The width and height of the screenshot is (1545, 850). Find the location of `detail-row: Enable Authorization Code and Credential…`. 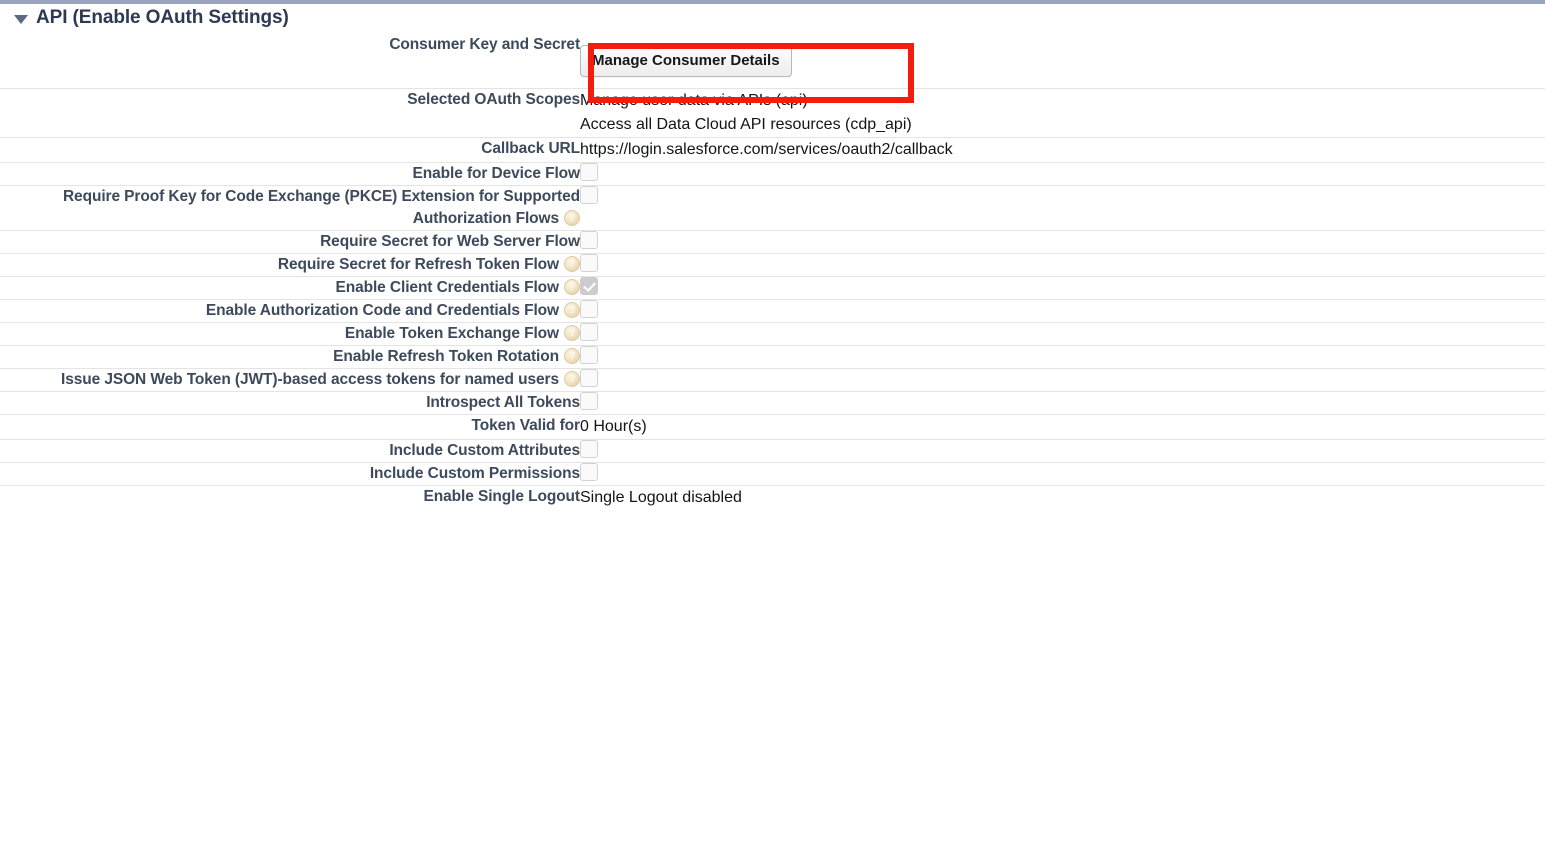

detail-row: Enable Authorization Code and Credential… is located at coordinates (772, 311).